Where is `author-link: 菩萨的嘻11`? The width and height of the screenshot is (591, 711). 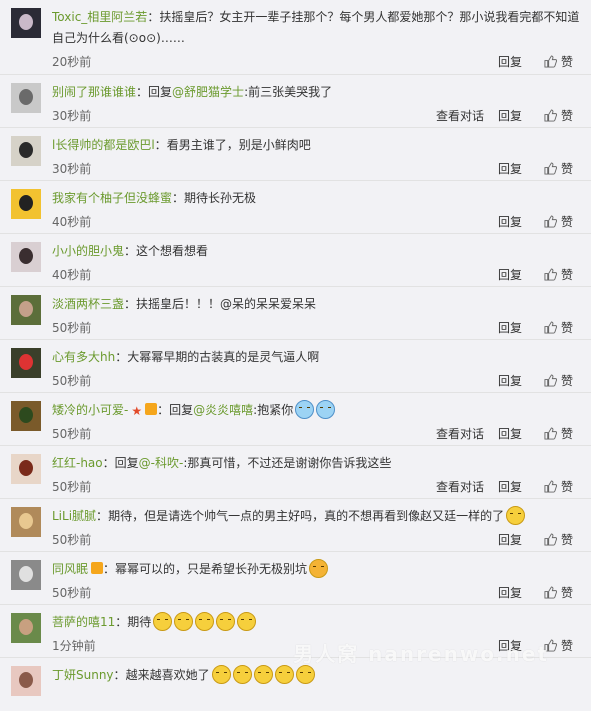 author-link: 菩萨的嘻11 is located at coordinates (83, 622).